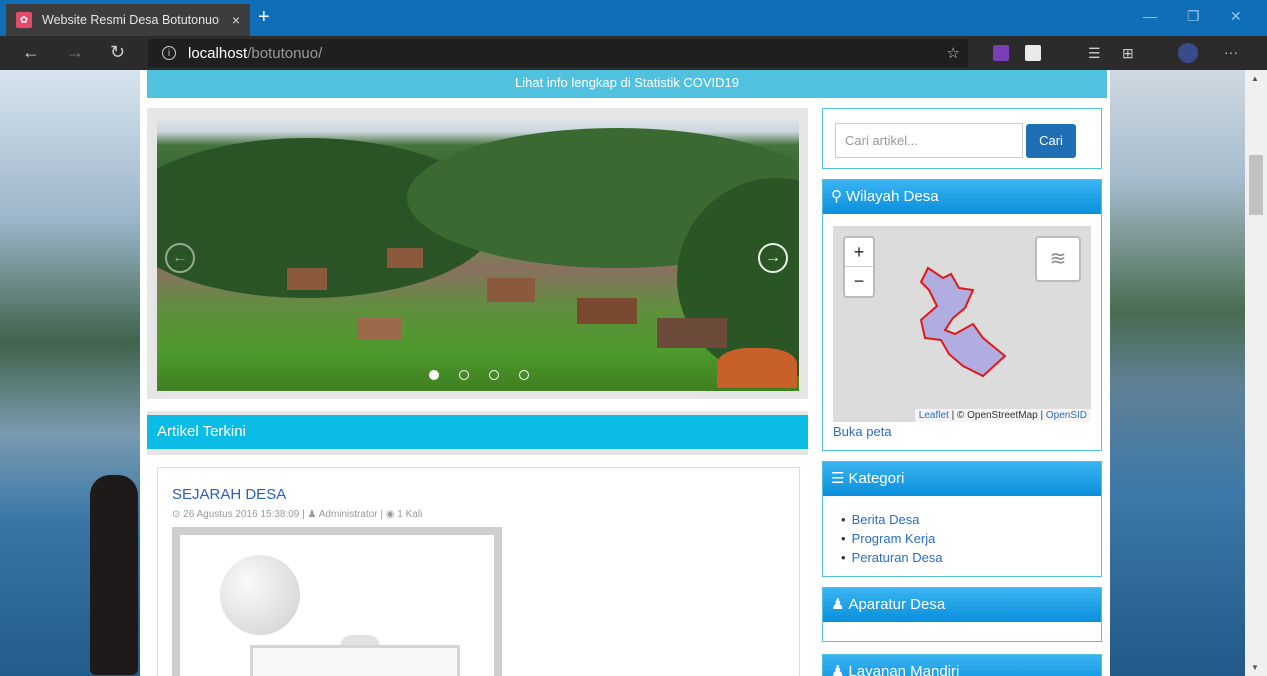  I want to click on covid-banner-link: Lihat info lengkap di Statistik COVID19, so click(627, 84).